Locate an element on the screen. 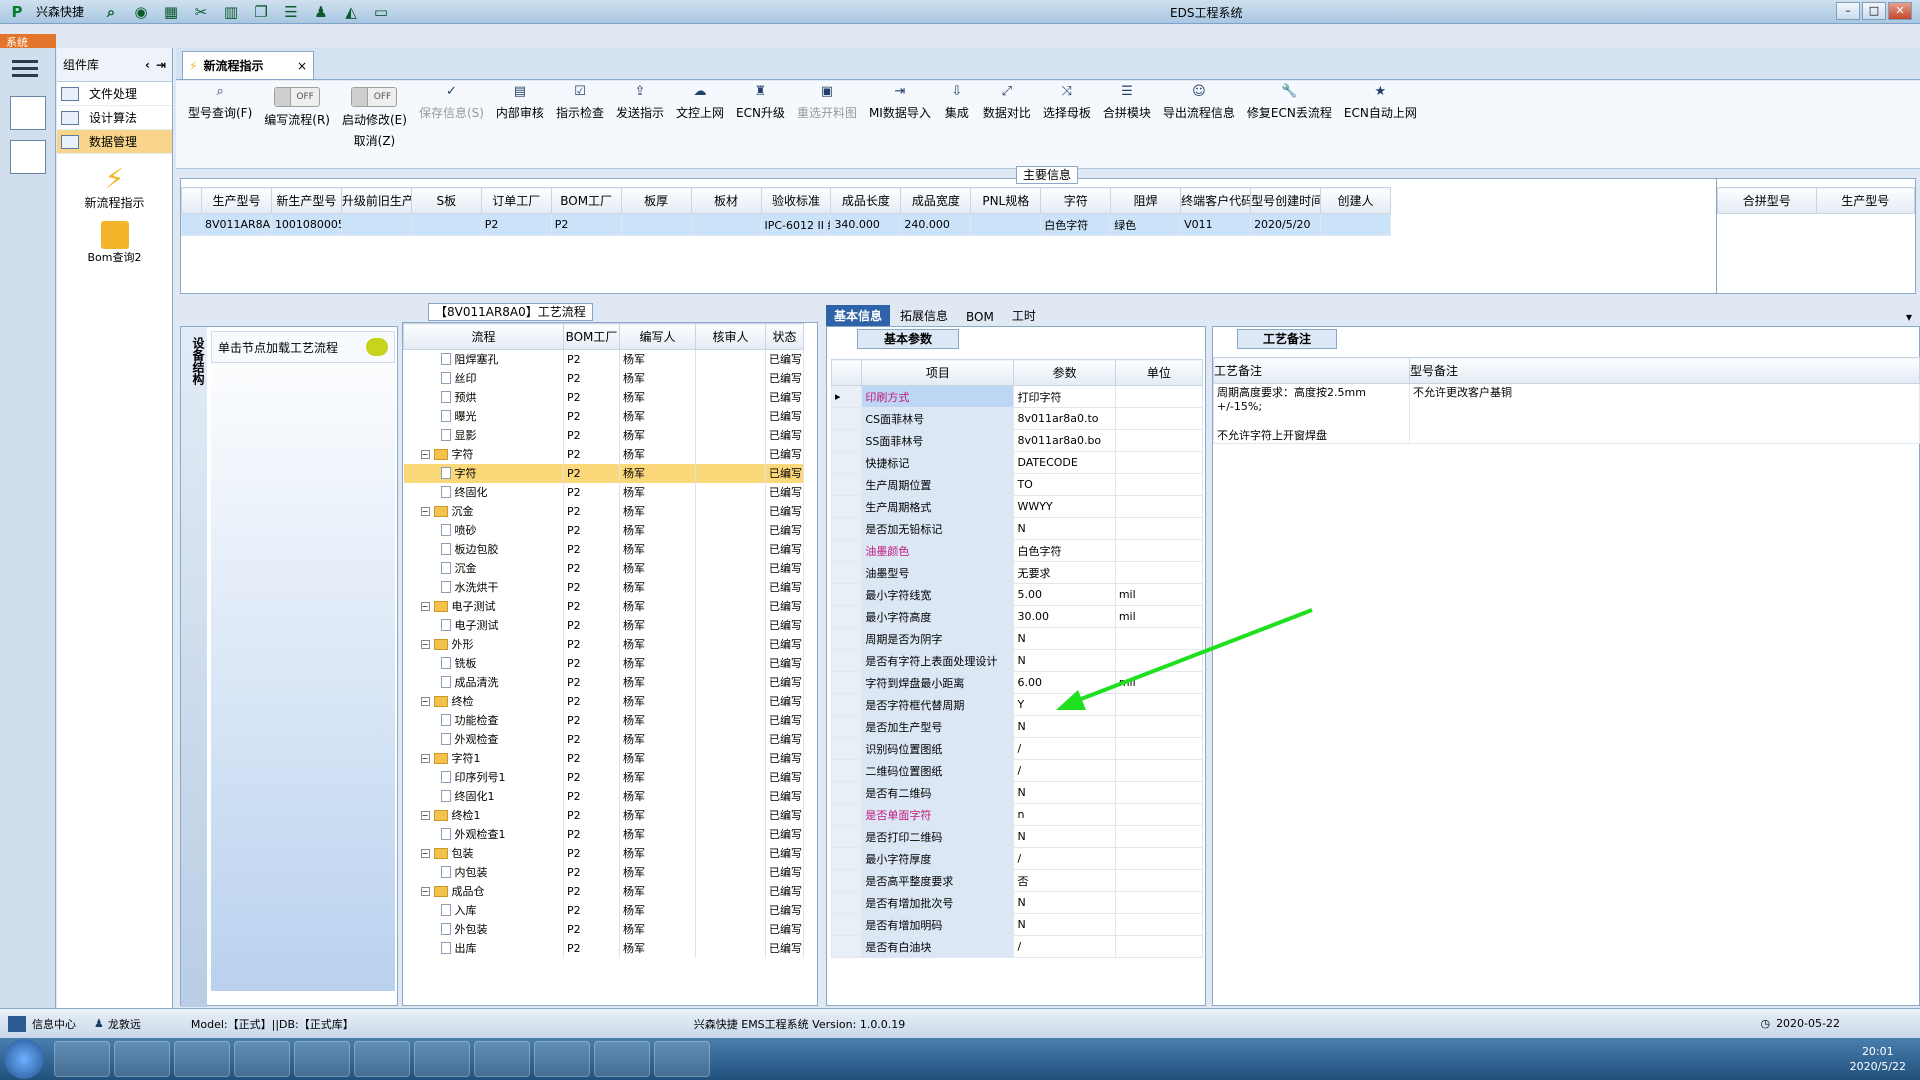 Image resolution: width=1920 pixels, height=1080 pixels. param-row: 是否有二维码 N is located at coordinates (1017, 792).